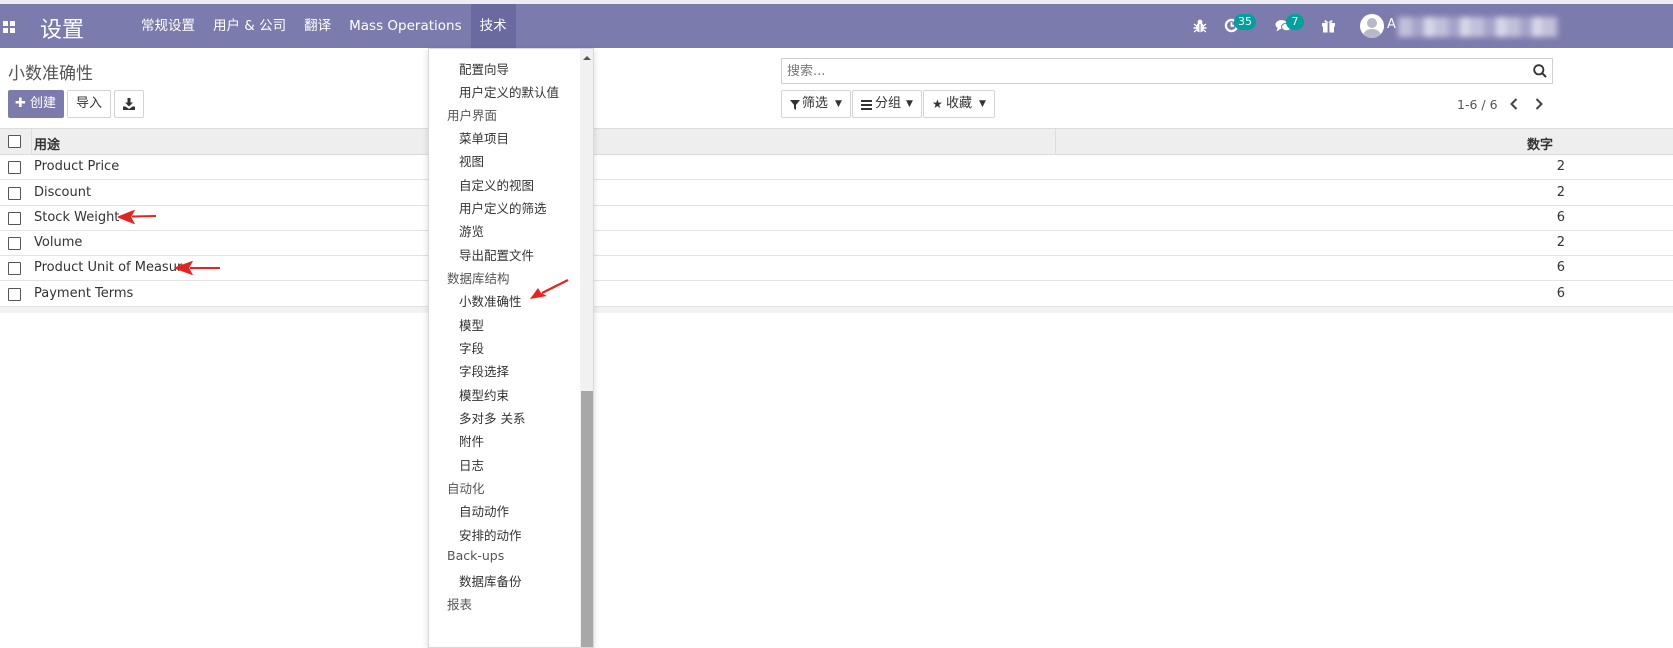 Image resolution: width=1673 pixels, height=648 pixels. I want to click on bug-icon, so click(1200, 26).